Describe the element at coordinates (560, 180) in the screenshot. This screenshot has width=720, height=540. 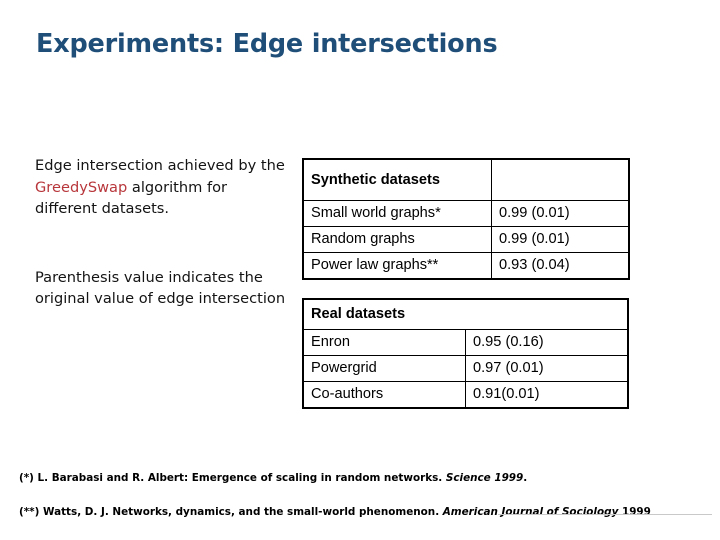
I see `synthetic-section-header-empty-cell` at that location.